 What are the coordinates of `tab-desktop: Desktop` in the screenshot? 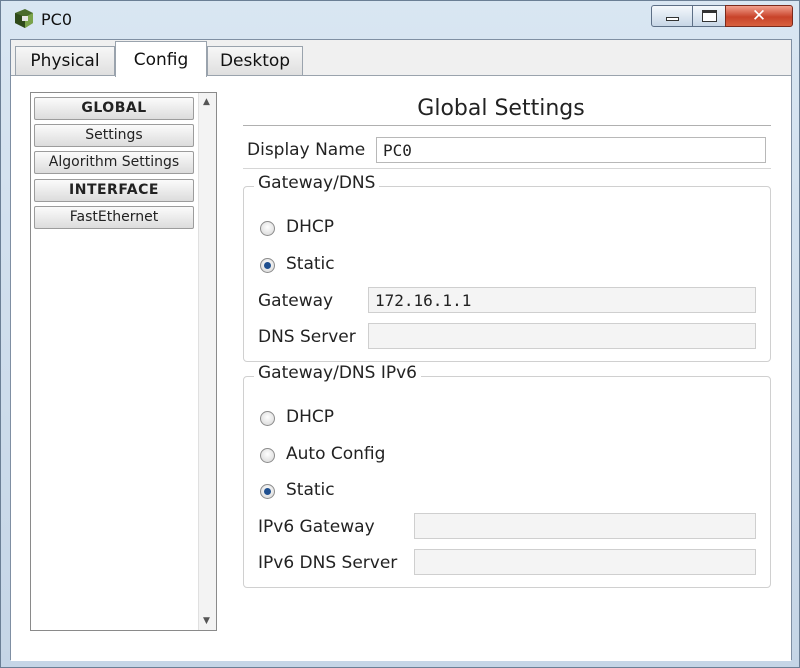 It's located at (255, 61).